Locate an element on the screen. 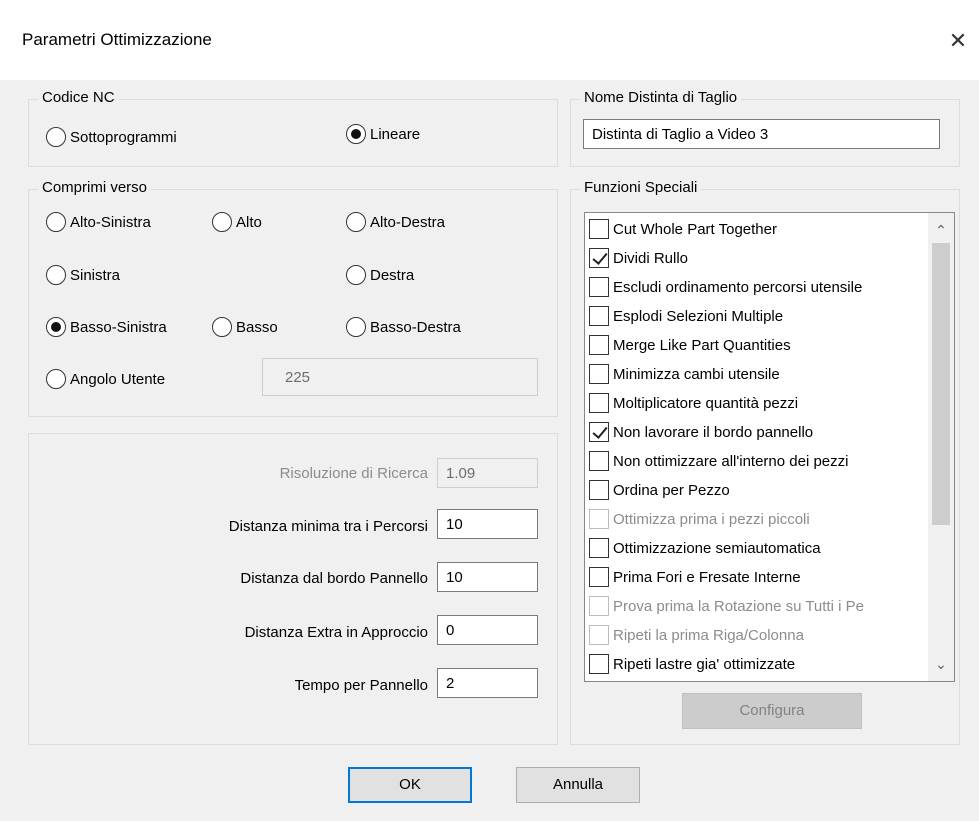 Image resolution: width=979 pixels, height=821 pixels. list-item-label: Non ottimizzare all'interno dei pezzi is located at coordinates (731, 461).